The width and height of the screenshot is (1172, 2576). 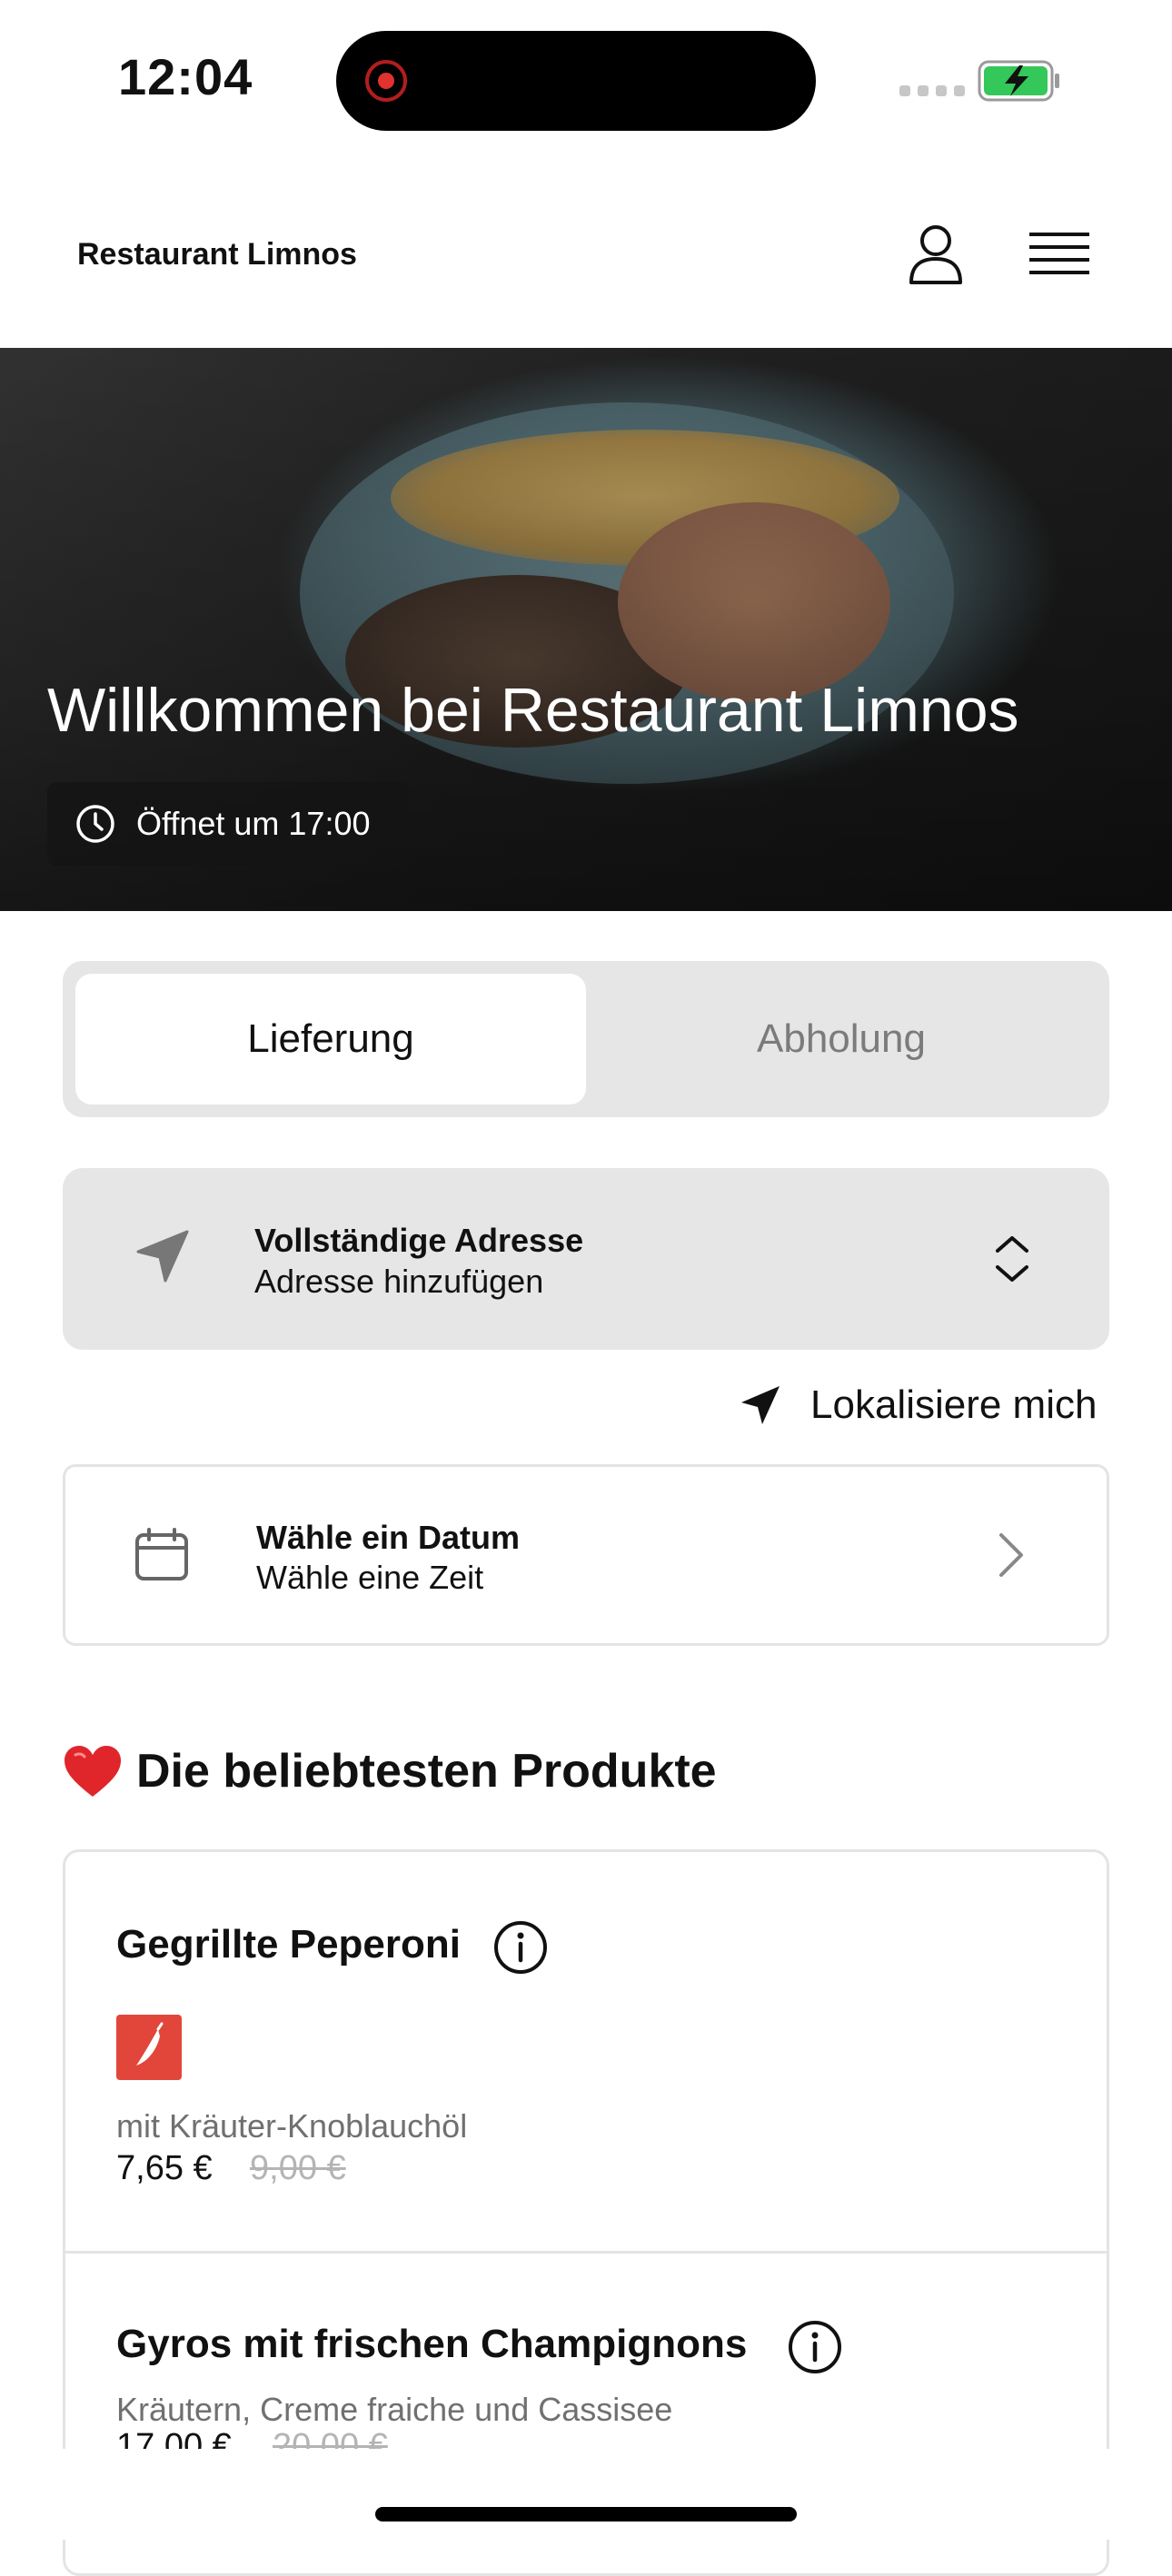 What do you see at coordinates (419, 1240) in the screenshot?
I see `address-title: Vollständige Adresse` at bounding box center [419, 1240].